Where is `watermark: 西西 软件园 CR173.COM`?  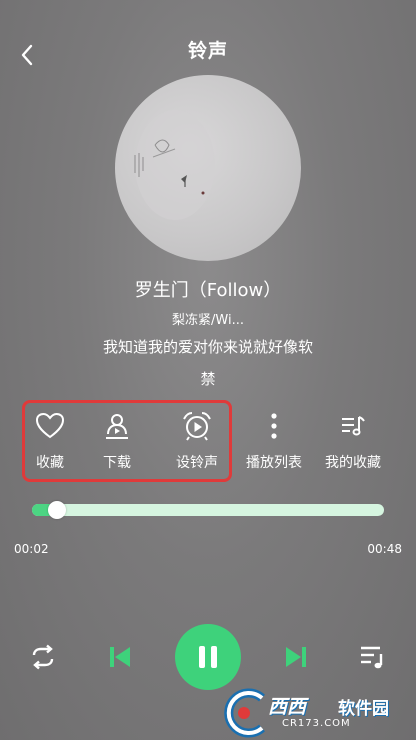 watermark: 西西 软件园 CR173.COM is located at coordinates (316, 713).